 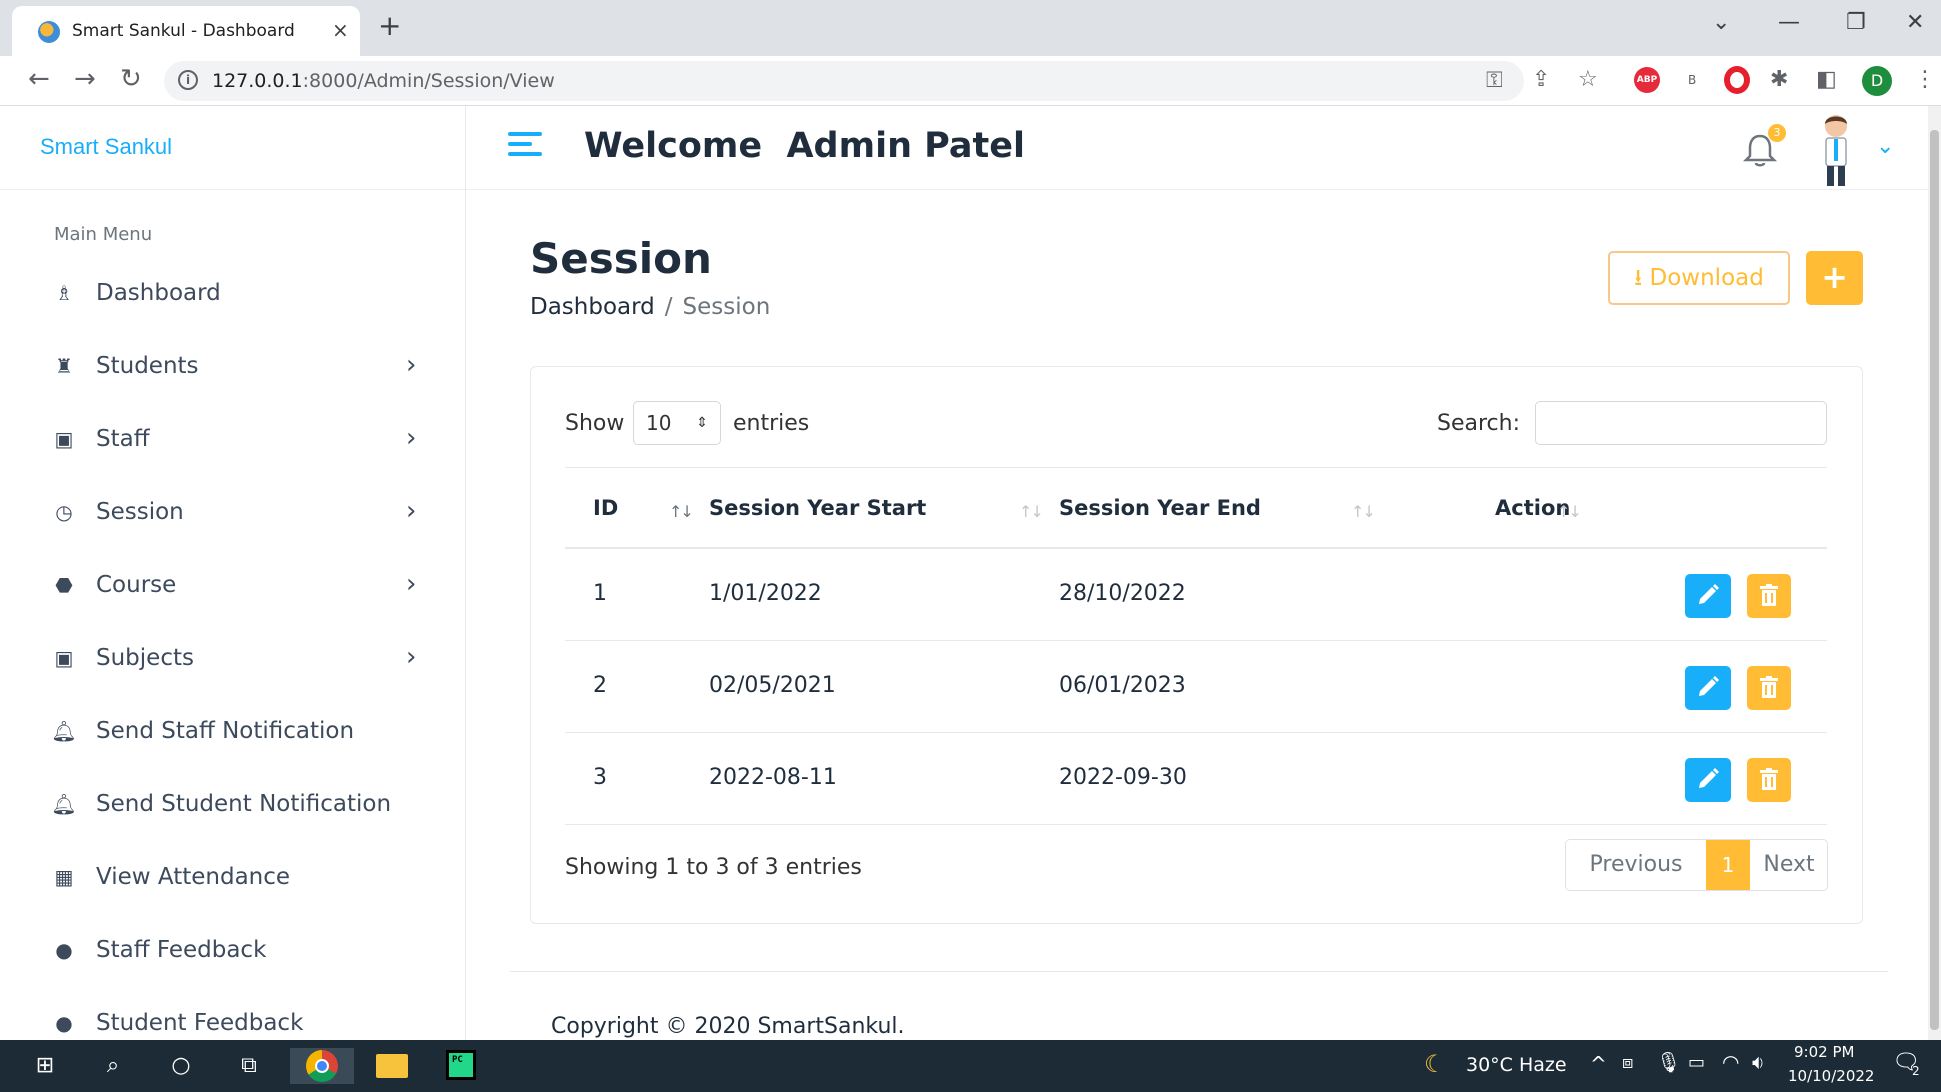 I want to click on close-tab-icon: ×, so click(x=340, y=30).